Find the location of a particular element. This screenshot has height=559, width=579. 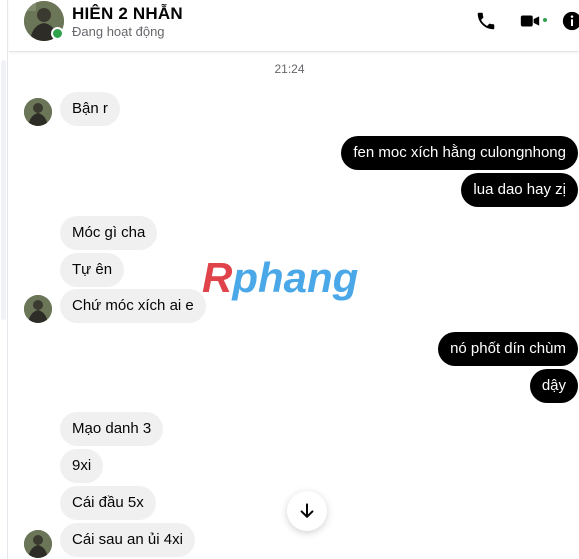

message-bubble-incoming: Móc gì cha is located at coordinates (109, 233).